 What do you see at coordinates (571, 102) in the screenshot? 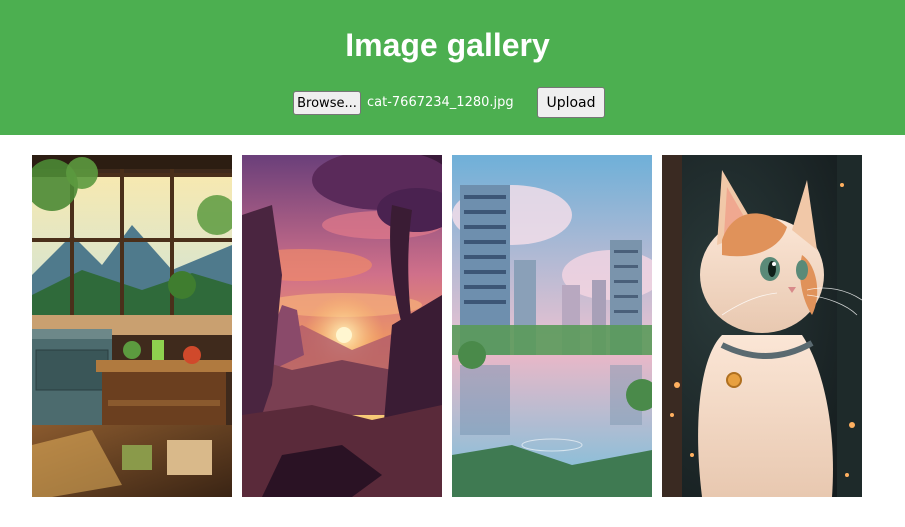
I see `upload-button: Upload` at bounding box center [571, 102].